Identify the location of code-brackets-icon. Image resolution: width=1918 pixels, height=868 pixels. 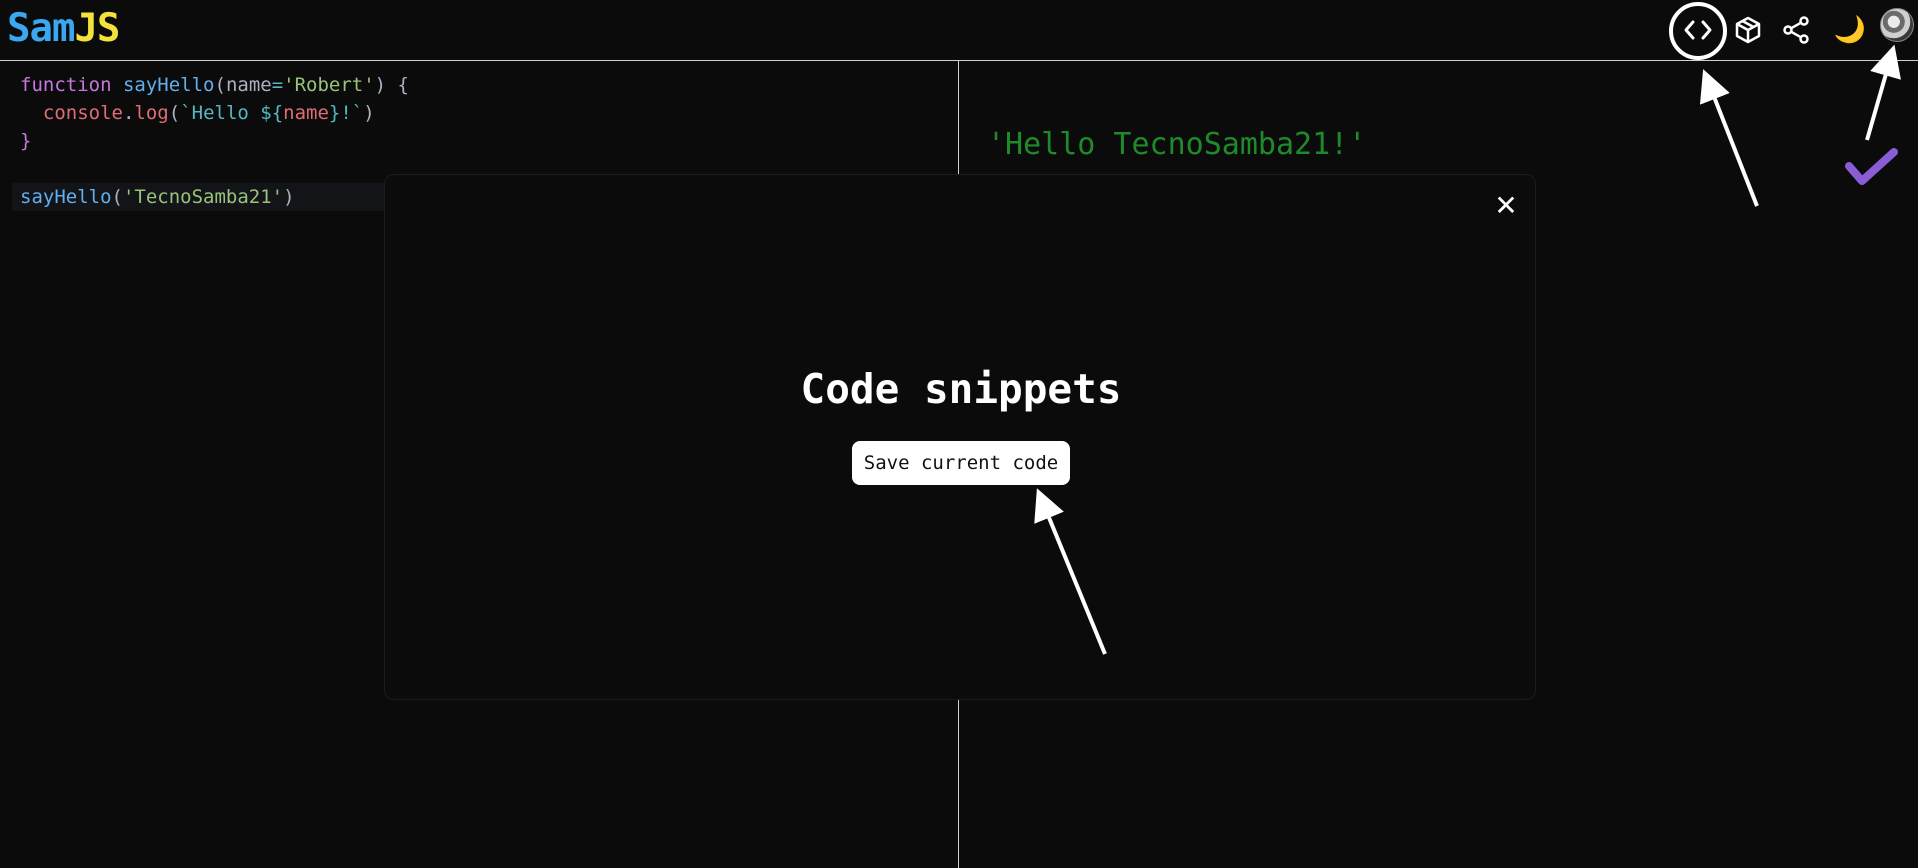
(1698, 30).